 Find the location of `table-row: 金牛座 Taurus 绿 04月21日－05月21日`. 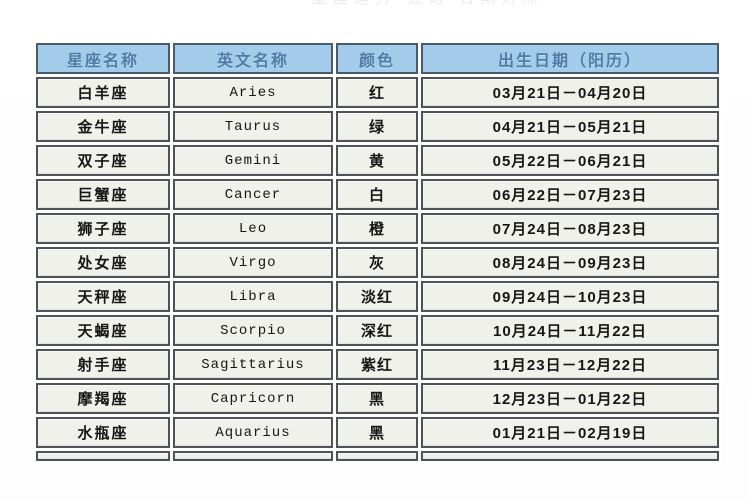

table-row: 金牛座 Taurus 绿 04月21日－05月21日 is located at coordinates (377, 126).